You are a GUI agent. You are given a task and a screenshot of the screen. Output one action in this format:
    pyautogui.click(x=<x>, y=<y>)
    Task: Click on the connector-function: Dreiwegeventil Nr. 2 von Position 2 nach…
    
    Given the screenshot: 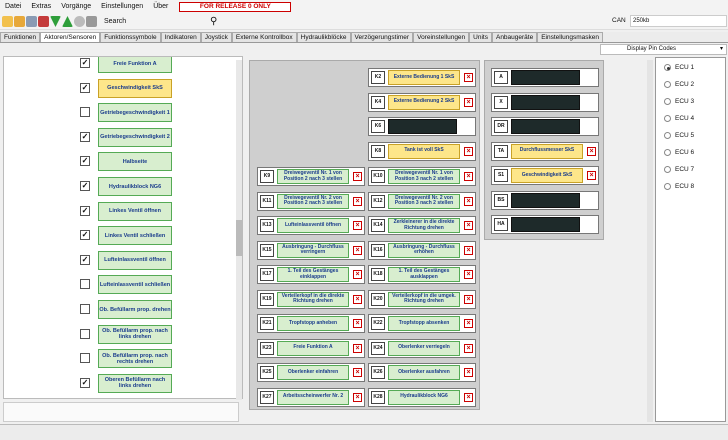 What is the action you would take?
    pyautogui.click(x=313, y=201)
    